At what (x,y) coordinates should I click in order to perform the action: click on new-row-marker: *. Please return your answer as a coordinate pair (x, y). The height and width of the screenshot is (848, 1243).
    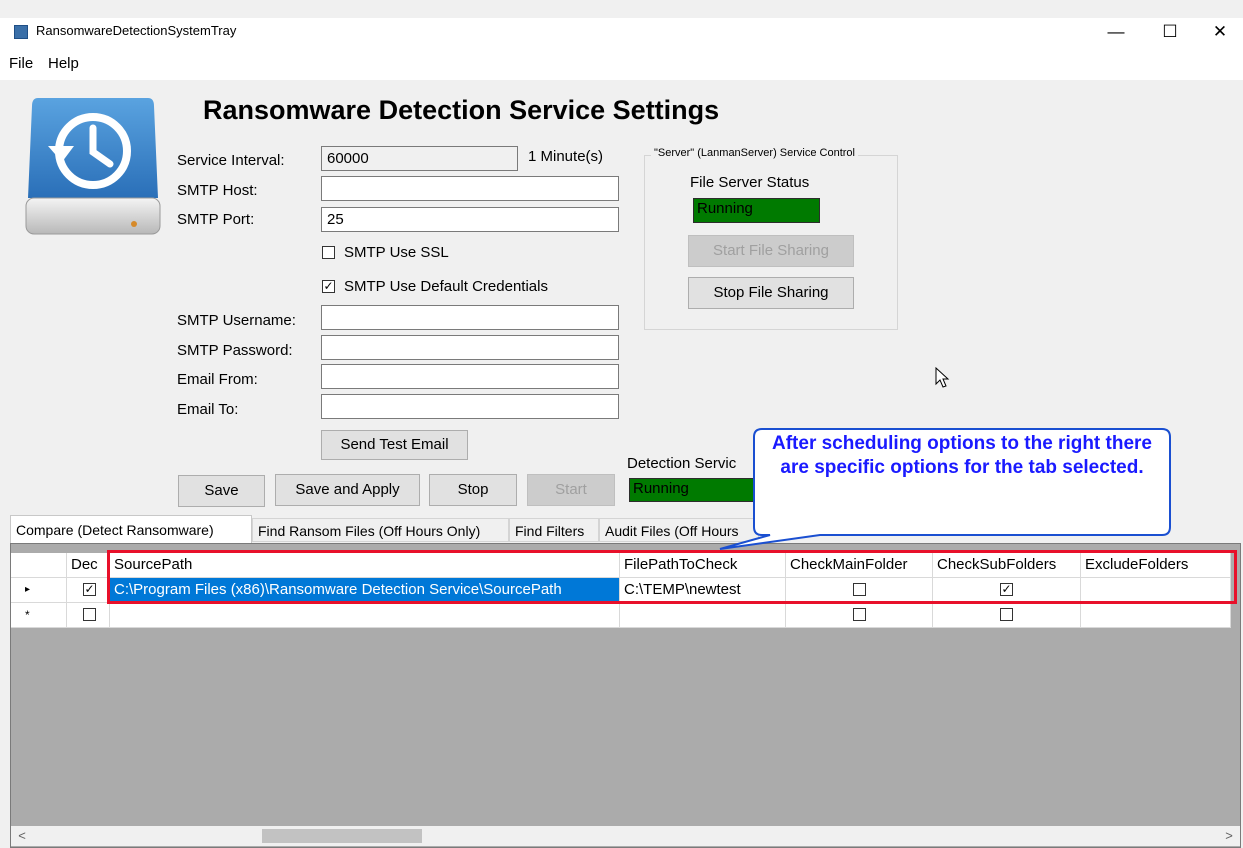
    Looking at the image, I should click on (39, 615).